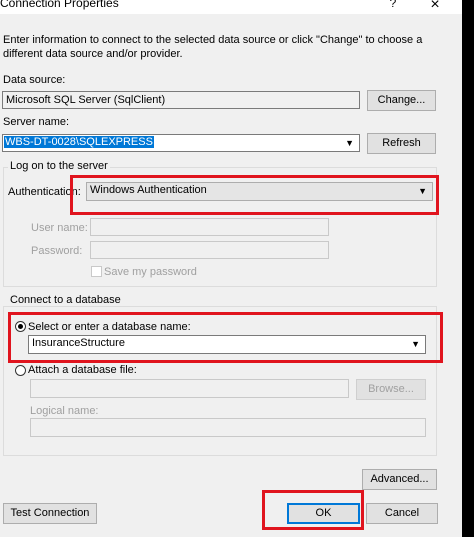 This screenshot has width=474, height=537. Describe the element at coordinates (20, 370) in the screenshot. I see `attach-file-radio` at that location.